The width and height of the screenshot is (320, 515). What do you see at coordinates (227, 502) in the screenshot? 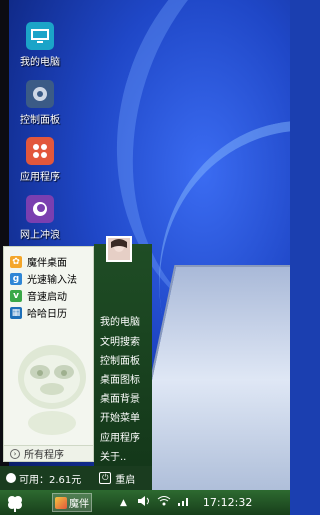
I see `clock: 17:12:32` at bounding box center [227, 502].